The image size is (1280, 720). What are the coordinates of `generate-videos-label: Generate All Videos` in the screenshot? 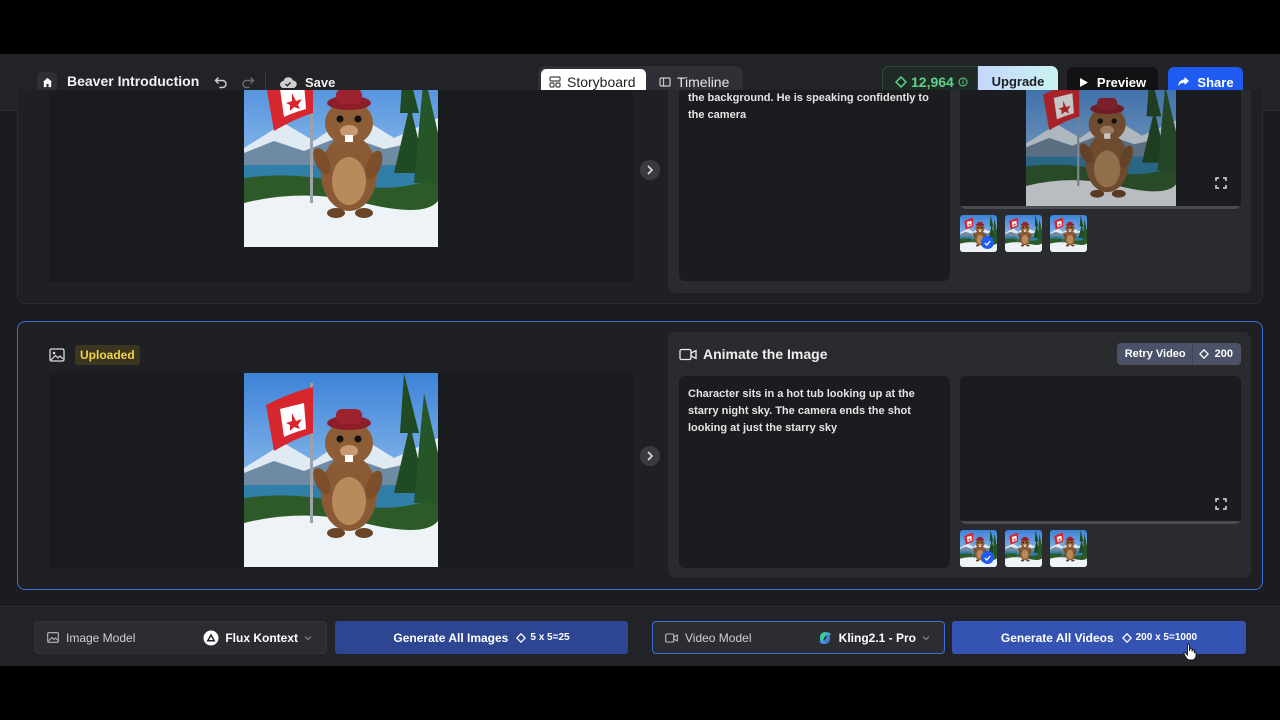 It's located at (1057, 637).